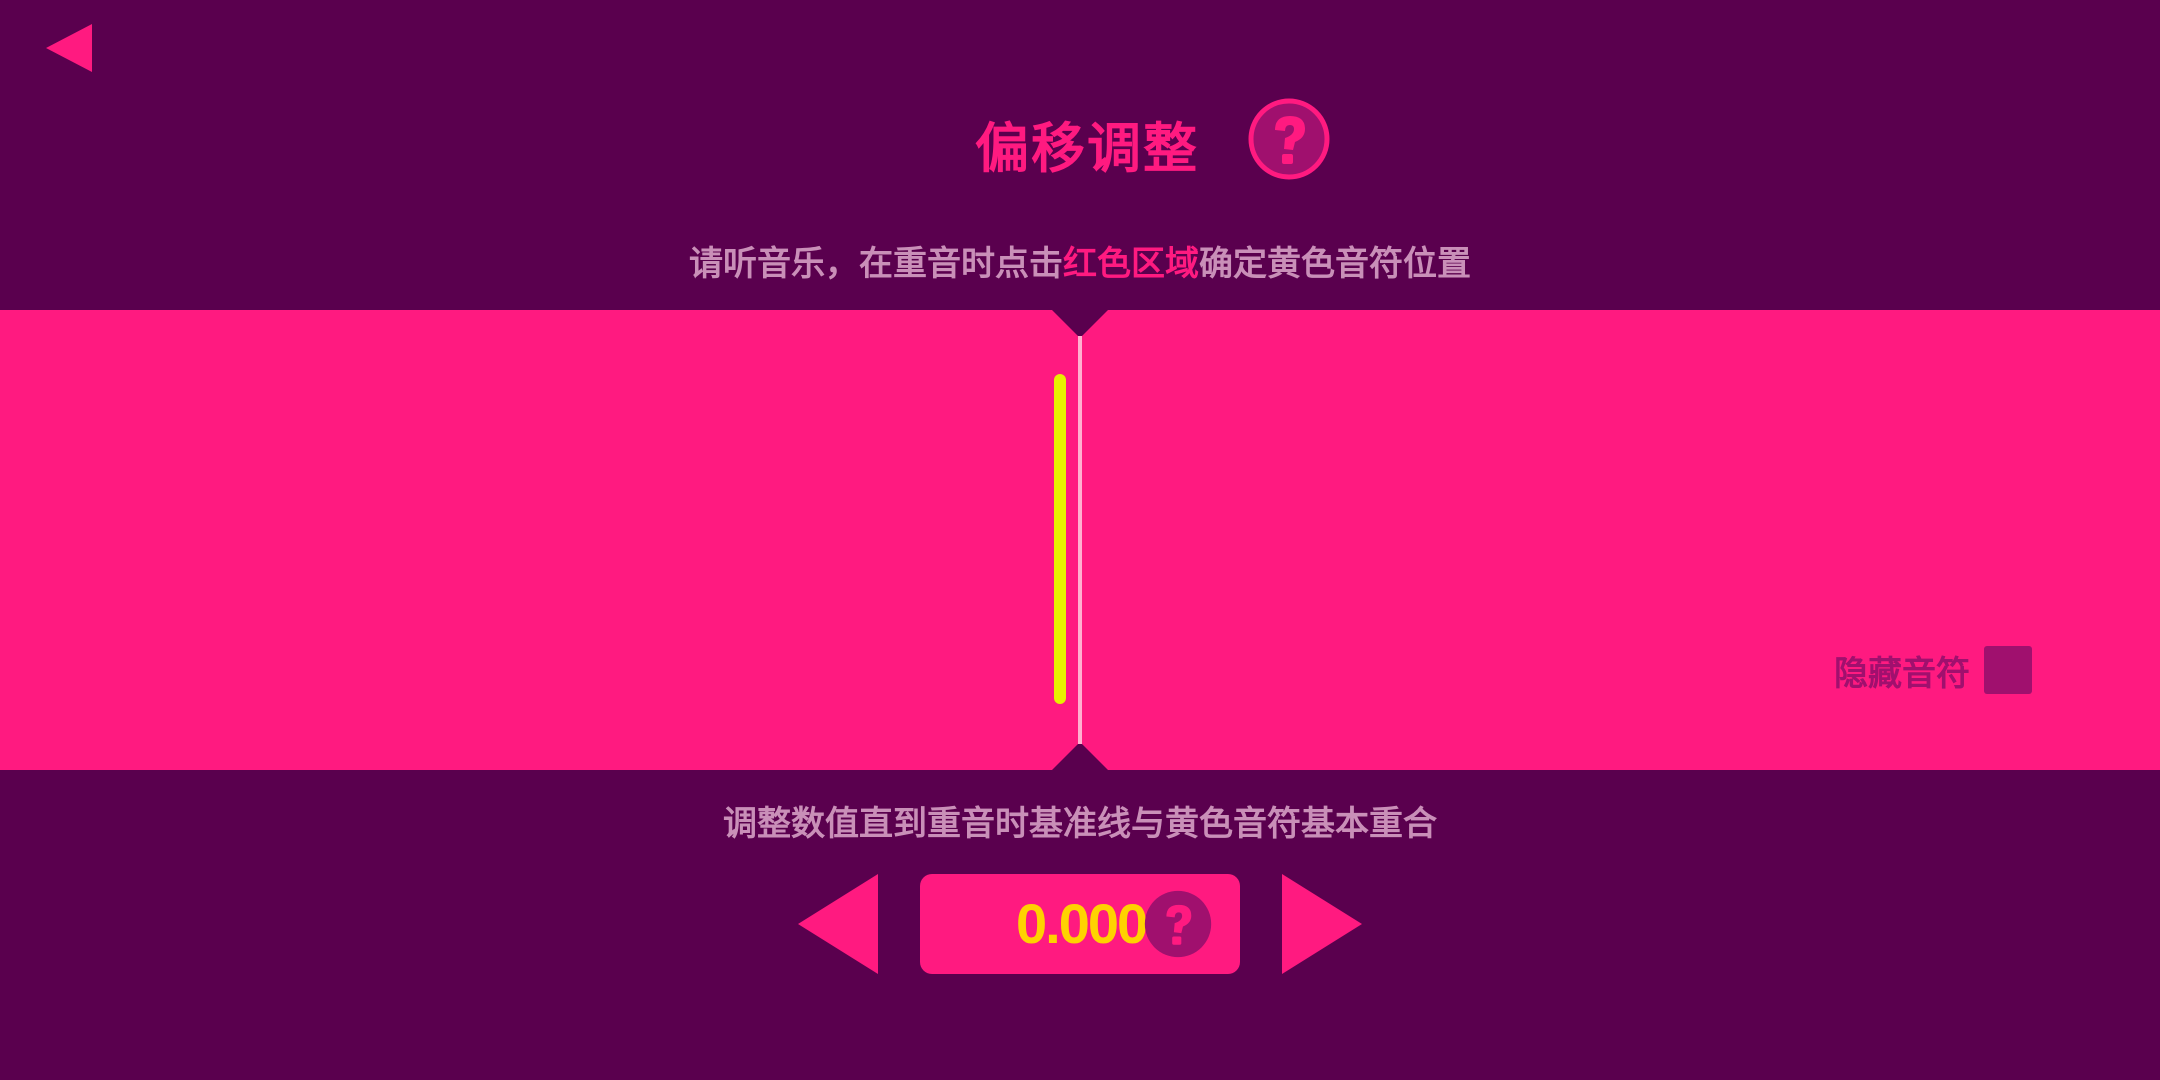 The height and width of the screenshot is (1080, 2160). What do you see at coordinates (1080, 757) in the screenshot?
I see `bottom-notch-marker` at bounding box center [1080, 757].